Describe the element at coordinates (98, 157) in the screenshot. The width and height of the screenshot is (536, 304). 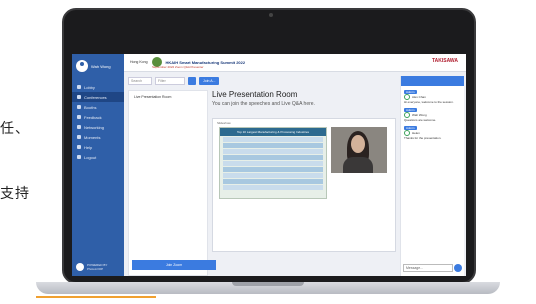
I see `sidebar-item-logout: Logout` at that location.